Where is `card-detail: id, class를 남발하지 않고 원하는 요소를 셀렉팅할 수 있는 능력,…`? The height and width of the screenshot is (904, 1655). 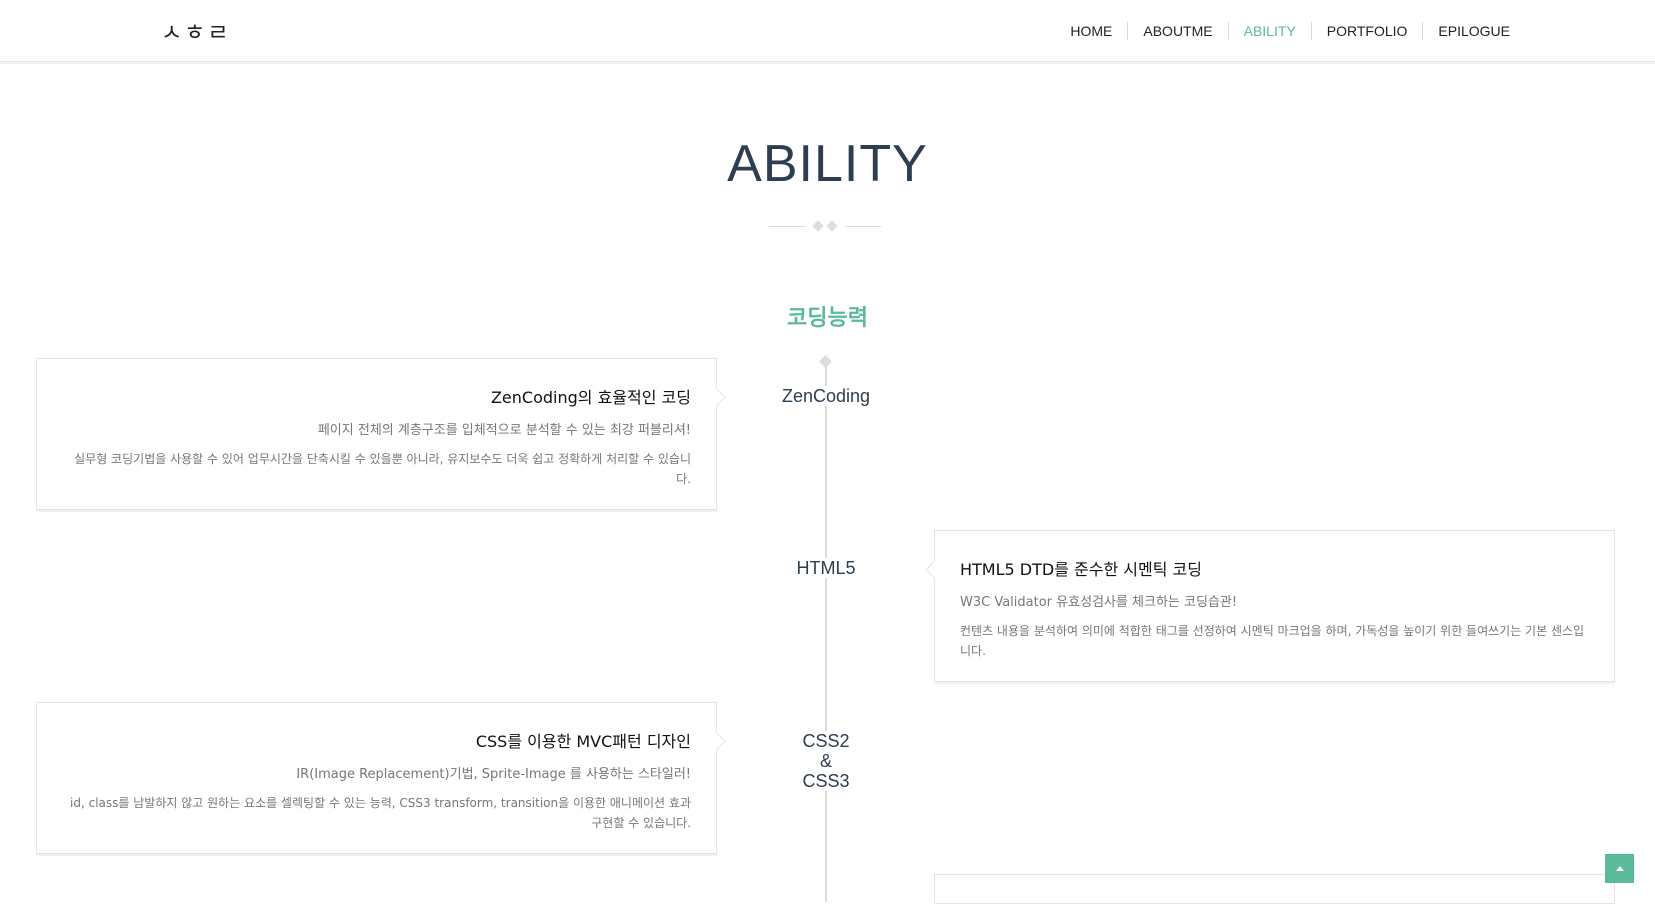
card-detail: id, class를 남발하지 않고 원하는 요소를 셀렉팅할 수 있는 능력,… is located at coordinates (380, 813).